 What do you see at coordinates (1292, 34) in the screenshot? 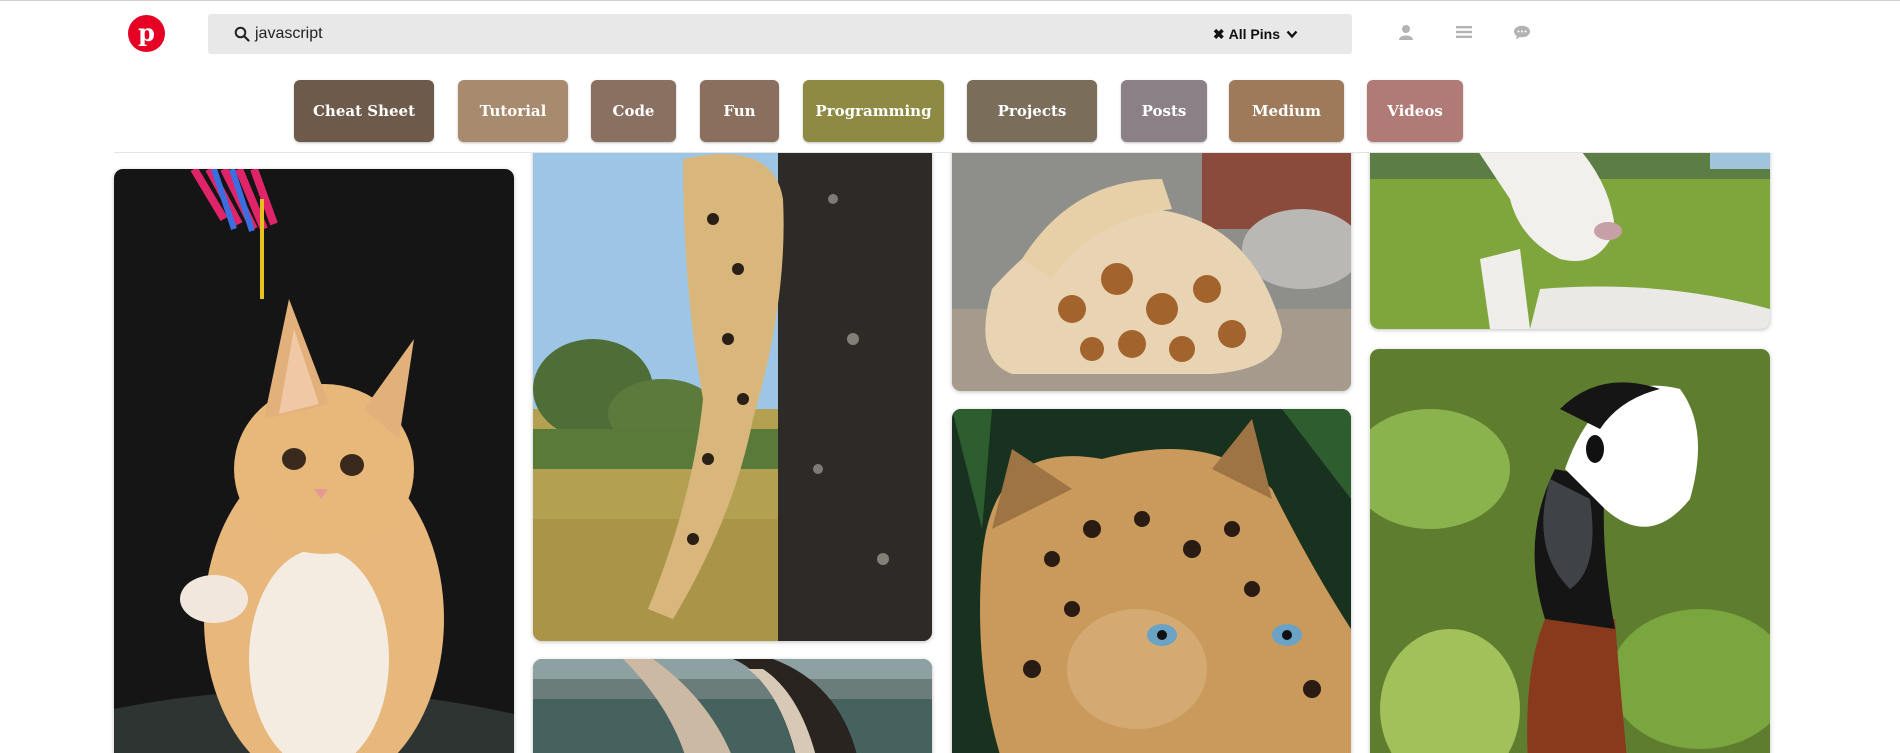
I see `chevron-down-icon` at bounding box center [1292, 34].